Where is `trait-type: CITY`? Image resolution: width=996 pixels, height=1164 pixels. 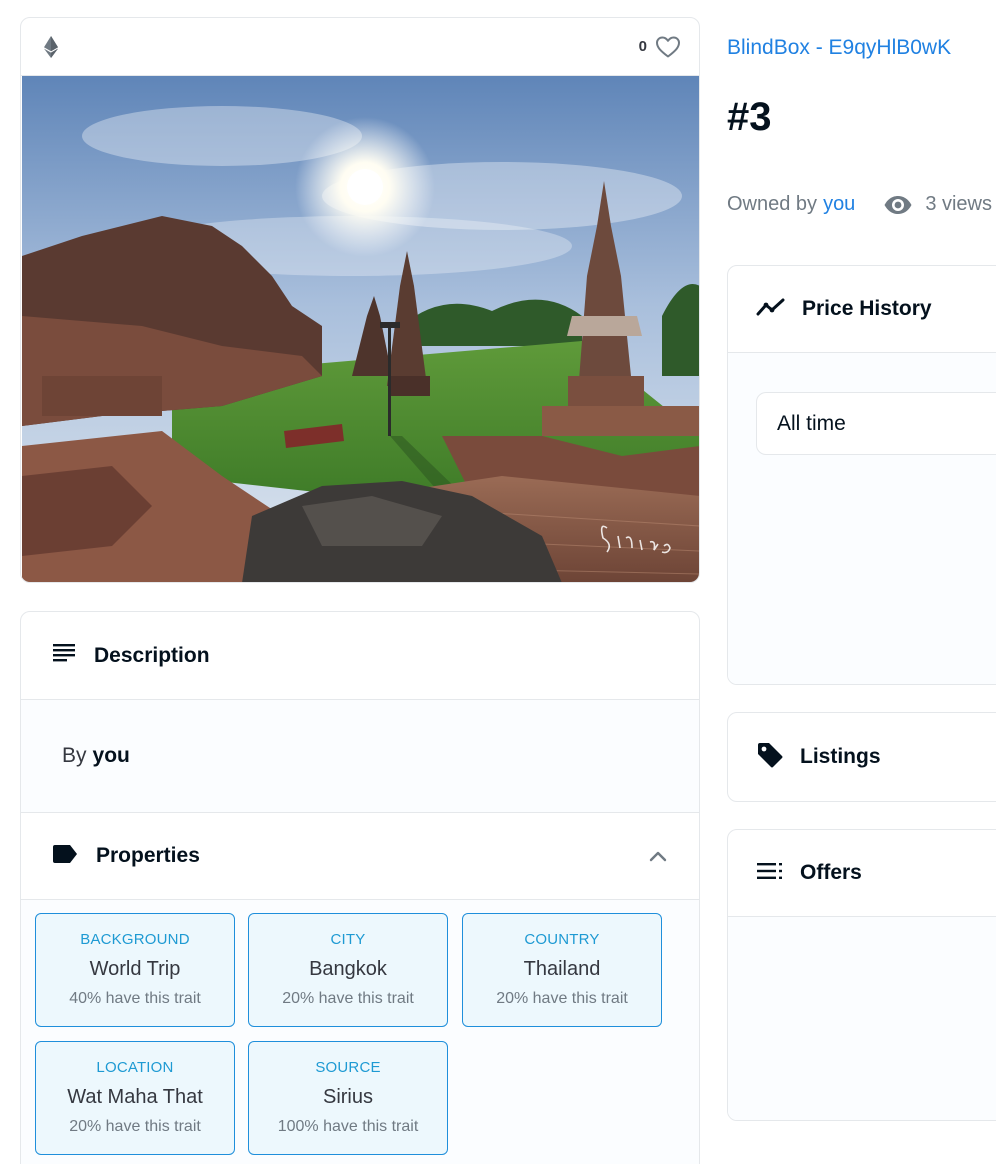 trait-type: CITY is located at coordinates (348, 939).